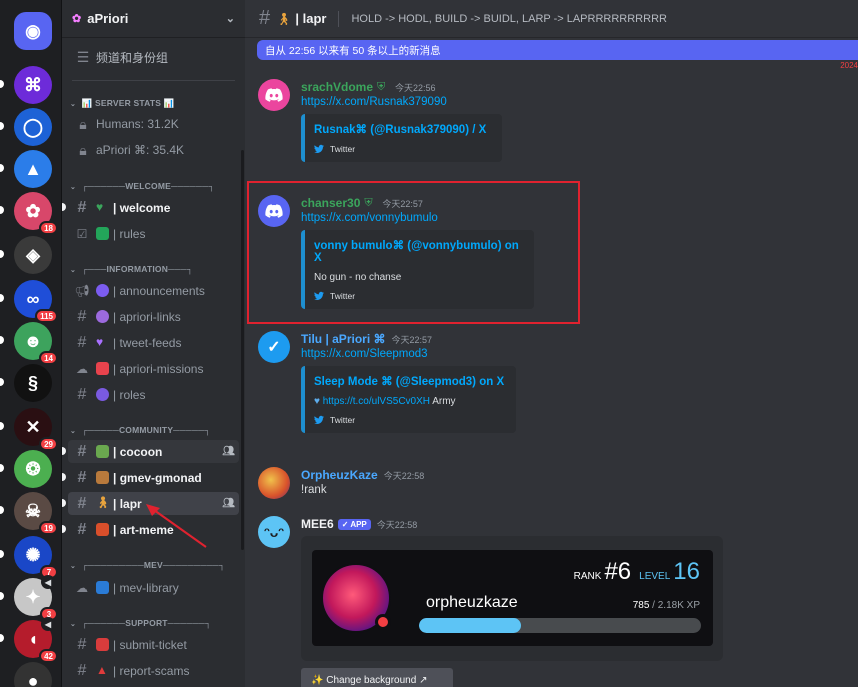 Image resolution: width=858 pixels, height=687 pixels. I want to click on category-information: ⌄ ┌───INFORMATION───┐, so click(131, 269).